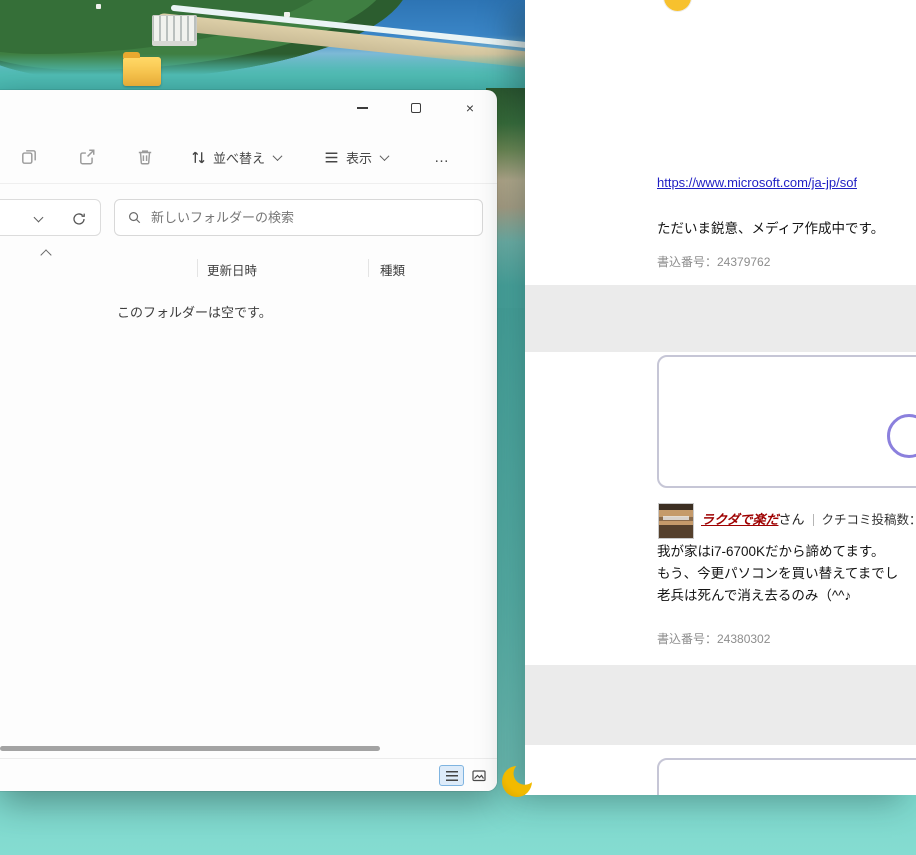 The image size is (916, 855). I want to click on trash-icon, so click(145, 157).